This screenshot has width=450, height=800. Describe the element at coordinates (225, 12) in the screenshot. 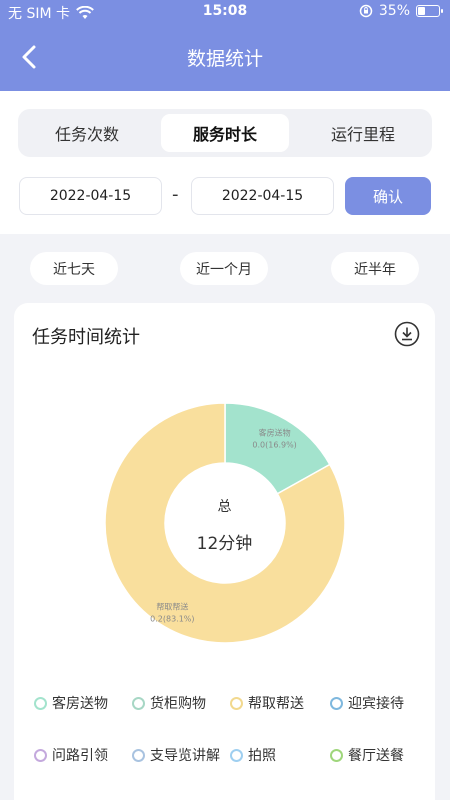

I see `status-bar: 无 SIM 卡 15:08 35%` at that location.